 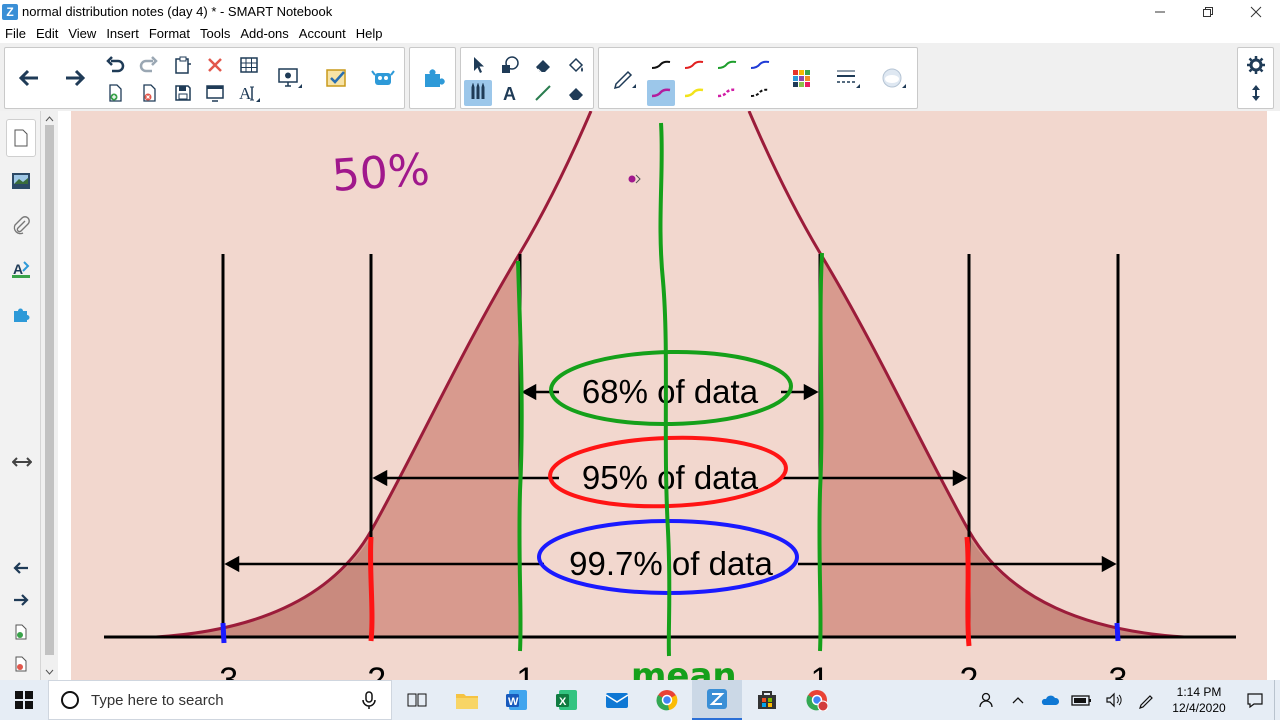 What do you see at coordinates (1255, 700) in the screenshot?
I see `notification-center-icon` at bounding box center [1255, 700].